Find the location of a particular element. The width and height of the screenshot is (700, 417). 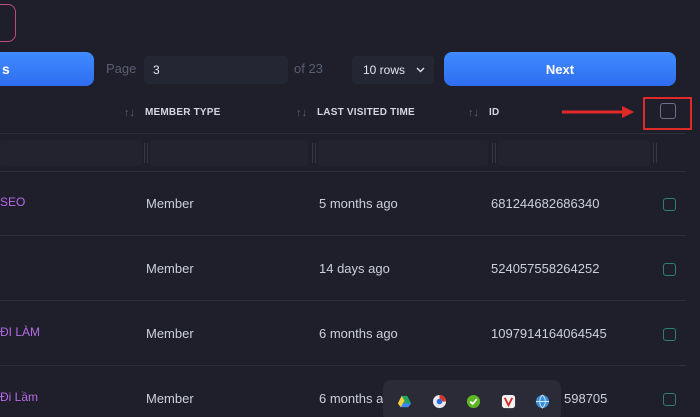

header-last-visited: LAST VISITED TIME is located at coordinates (366, 112).